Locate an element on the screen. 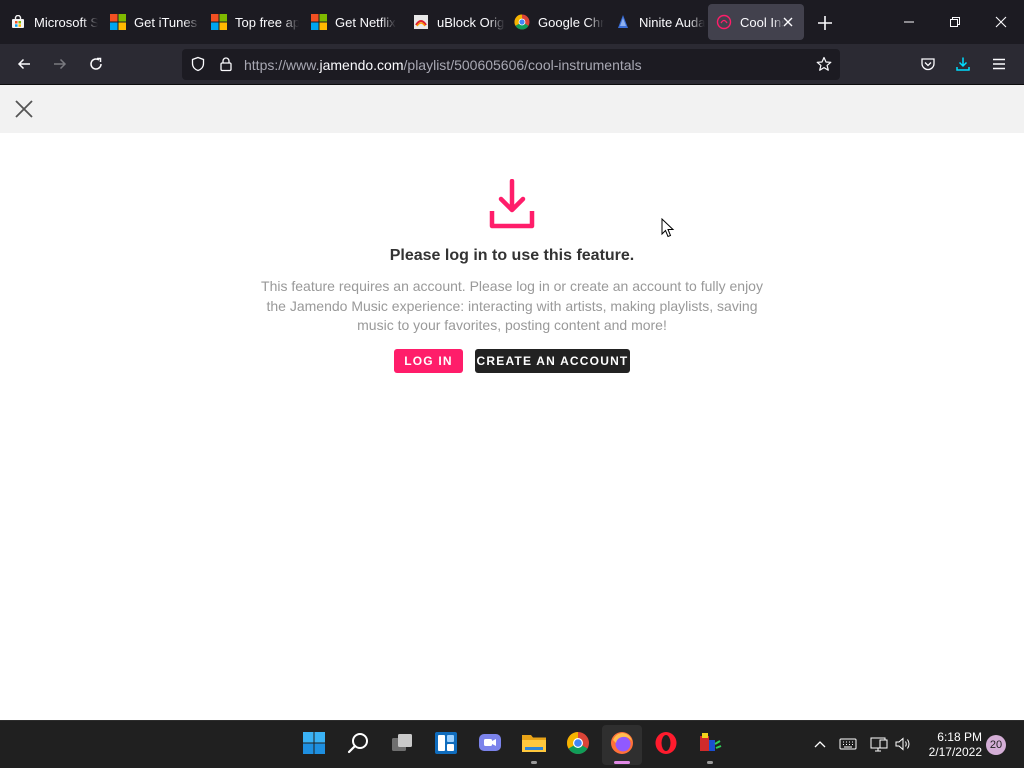 This screenshot has height=768, width=1024. download-icon is located at coordinates (512, 204).